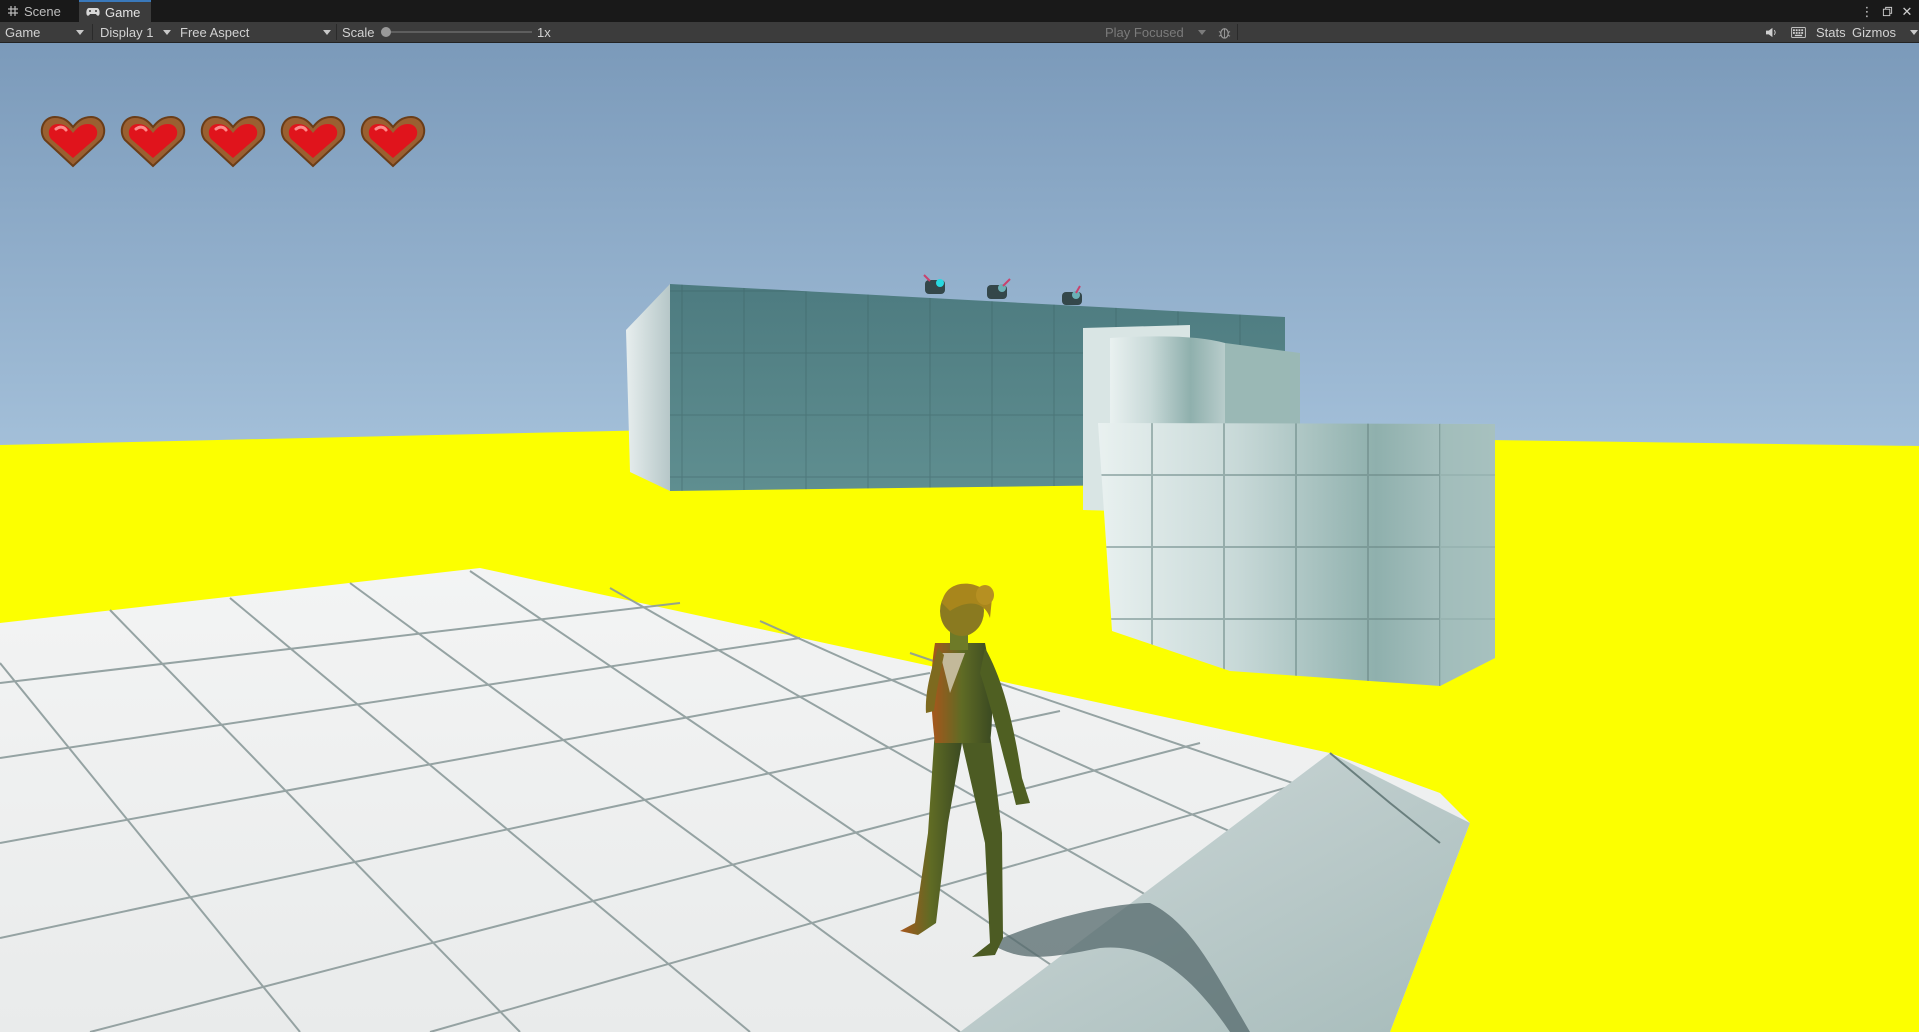 This screenshot has height=1032, width=1919. I want to click on stats-button: Stats, so click(1831, 32).